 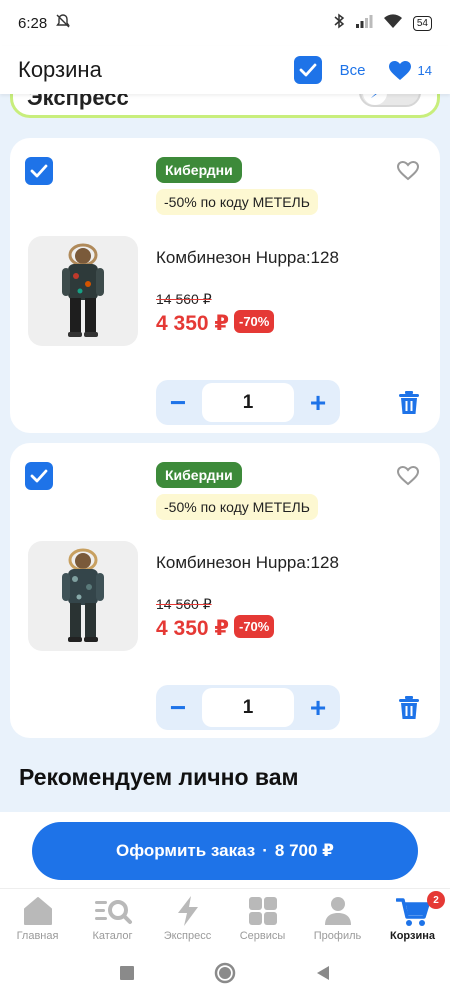 What do you see at coordinates (262, 911) in the screenshot?
I see `services-icon` at bounding box center [262, 911].